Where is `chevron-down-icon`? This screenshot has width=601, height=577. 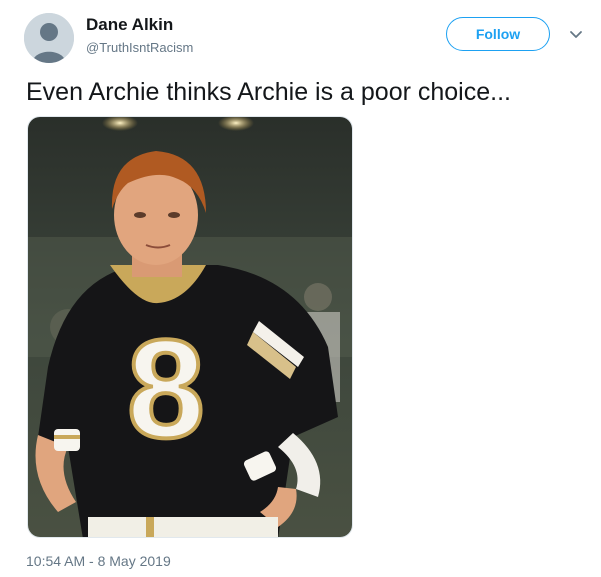
chevron-down-icon is located at coordinates (576, 34).